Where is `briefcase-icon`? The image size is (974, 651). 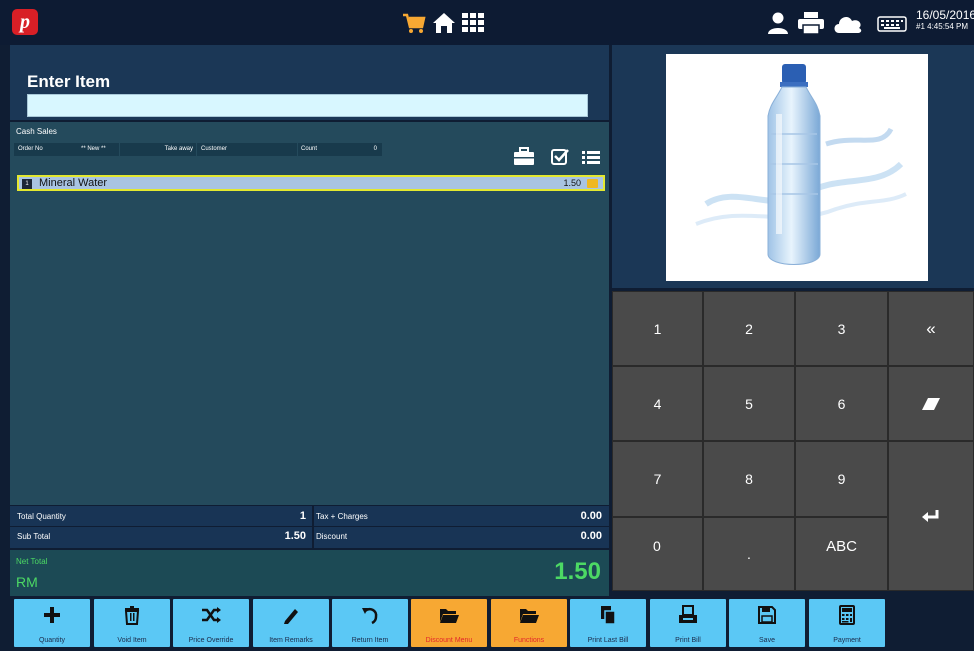
briefcase-icon is located at coordinates (524, 157).